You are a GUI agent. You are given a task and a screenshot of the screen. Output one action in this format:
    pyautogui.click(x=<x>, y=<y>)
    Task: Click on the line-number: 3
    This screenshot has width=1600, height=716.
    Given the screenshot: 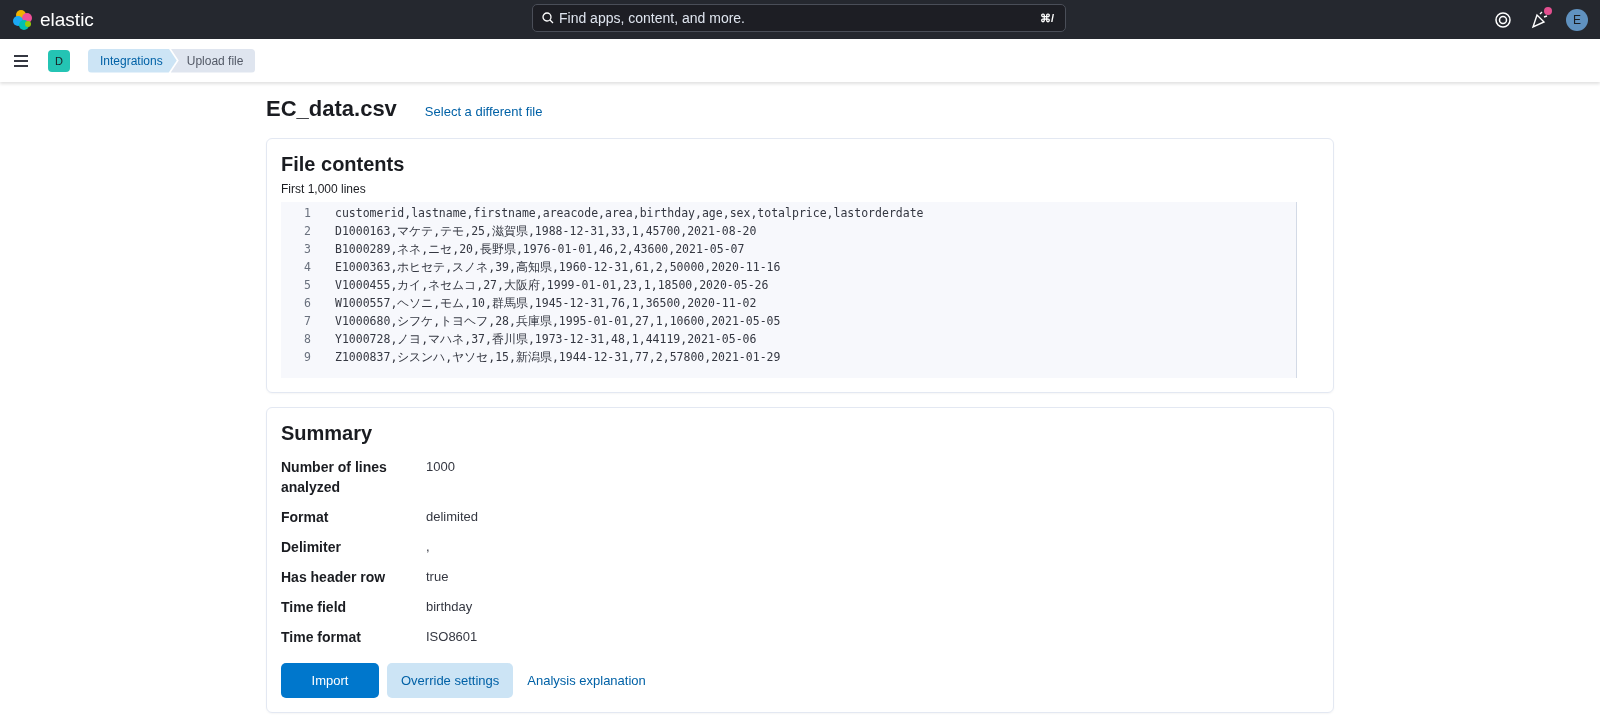 What is the action you would take?
    pyautogui.click(x=307, y=249)
    